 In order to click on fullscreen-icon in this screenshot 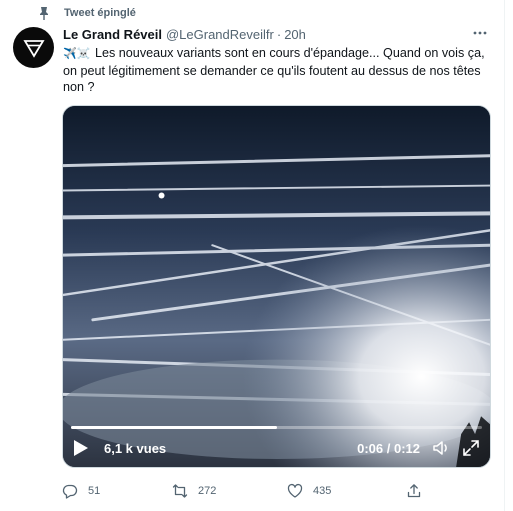, I will do `click(471, 448)`.